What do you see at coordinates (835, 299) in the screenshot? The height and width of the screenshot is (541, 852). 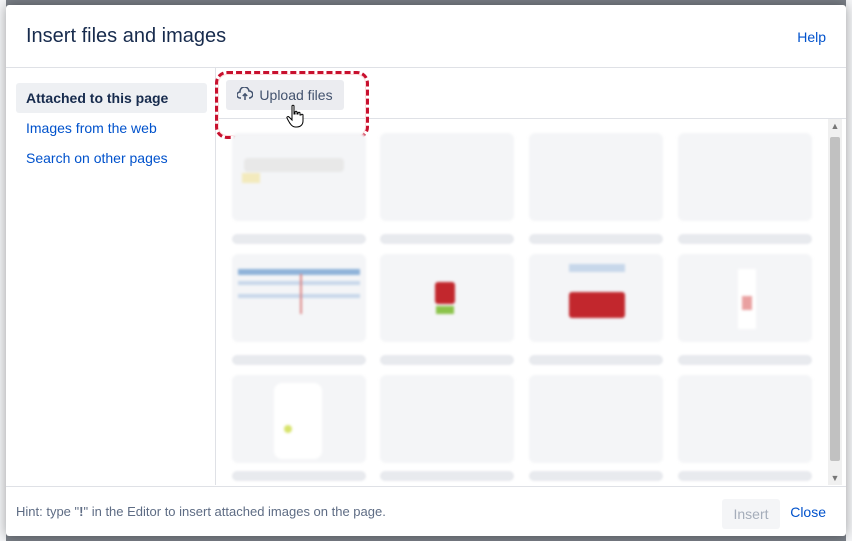 I see `scrollbar-thumb` at bounding box center [835, 299].